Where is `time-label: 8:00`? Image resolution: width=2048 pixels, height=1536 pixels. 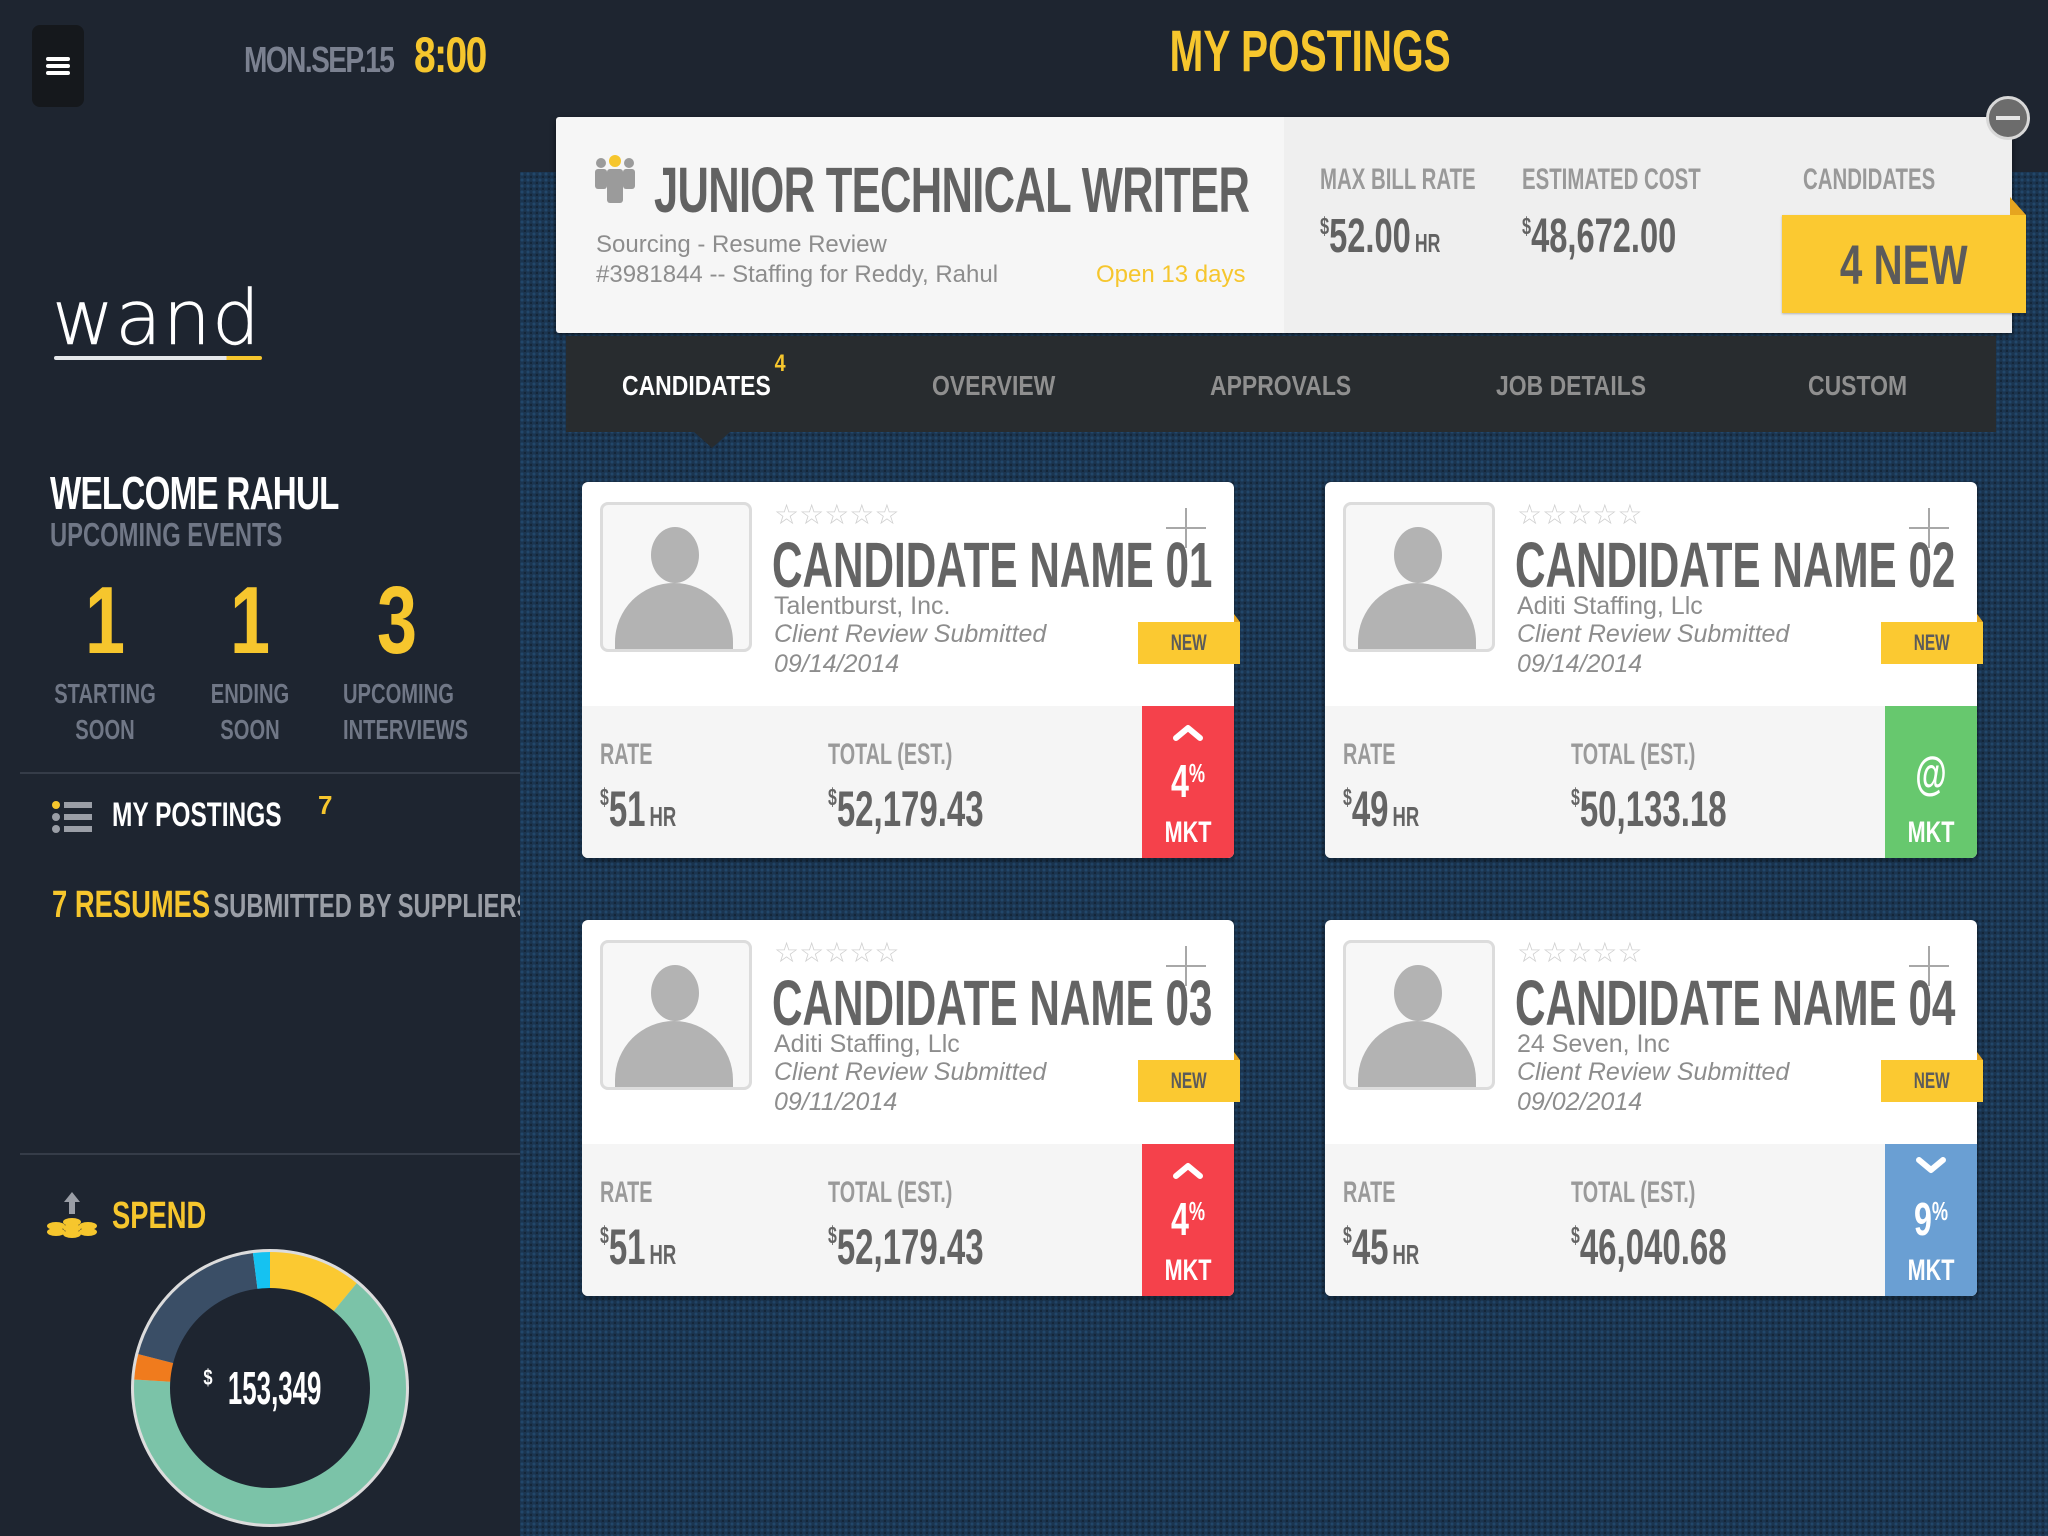
time-label: 8:00 is located at coordinates (450, 55).